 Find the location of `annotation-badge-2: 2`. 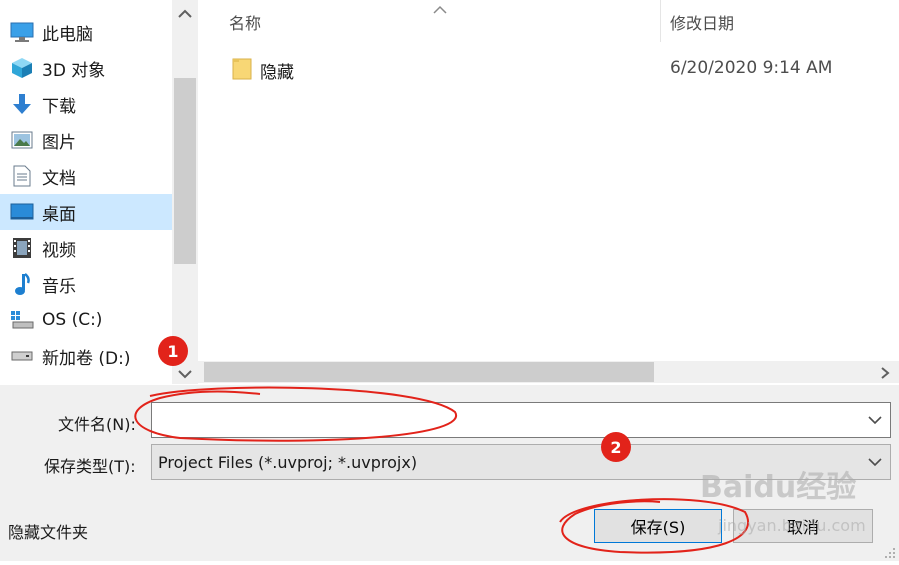

annotation-badge-2: 2 is located at coordinates (616, 447).